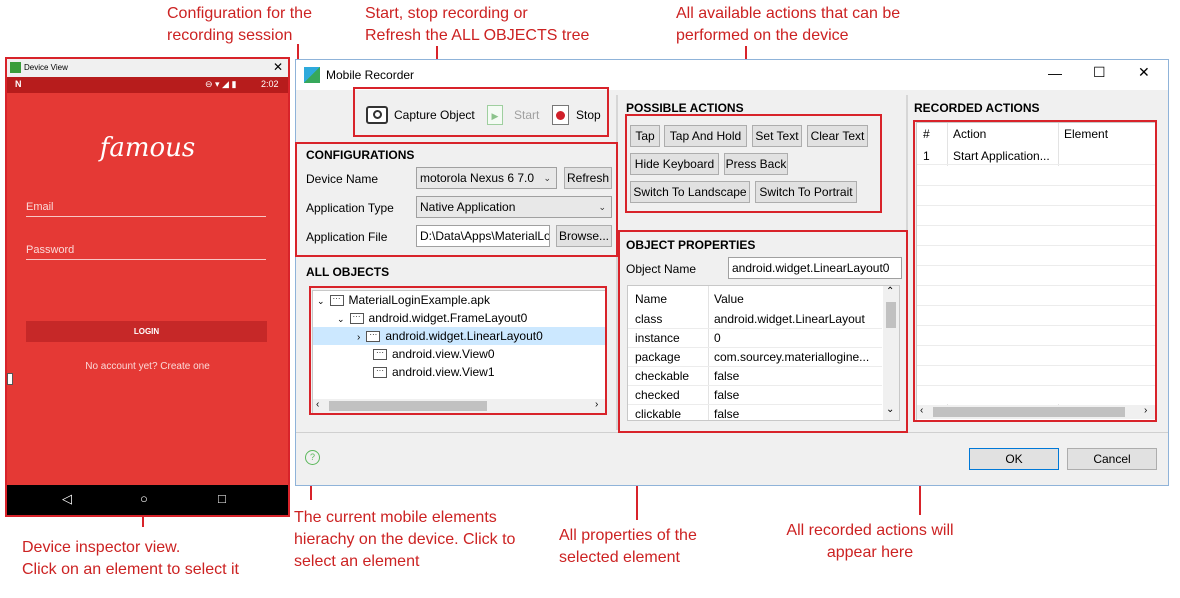  Describe the element at coordinates (753, 163) in the screenshot. I see `possible-actions-highlight` at that location.